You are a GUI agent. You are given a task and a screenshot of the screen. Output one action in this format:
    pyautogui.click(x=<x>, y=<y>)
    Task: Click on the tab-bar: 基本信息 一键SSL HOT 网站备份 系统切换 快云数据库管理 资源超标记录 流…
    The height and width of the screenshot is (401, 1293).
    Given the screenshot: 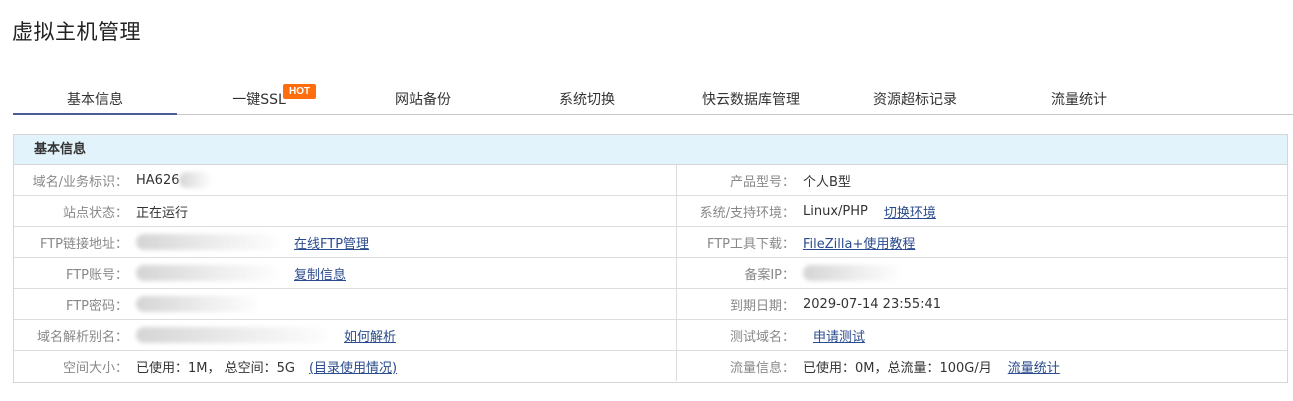 What is the action you would take?
    pyautogui.click(x=653, y=99)
    